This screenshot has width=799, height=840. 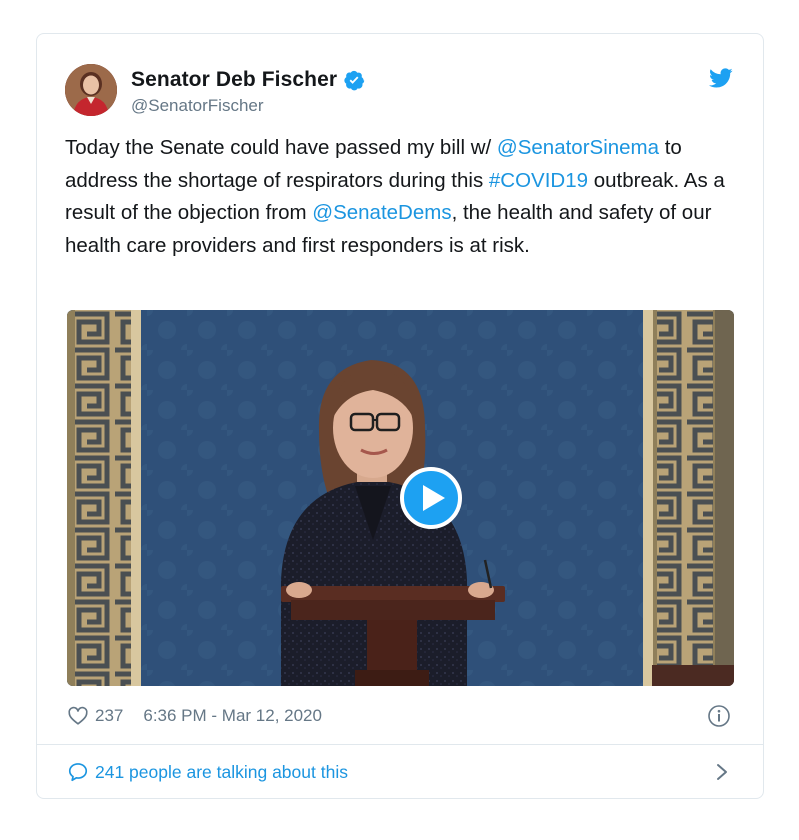 What do you see at coordinates (578, 147) in the screenshot?
I see `mention-senatorsinema-link: @SenatorSinema` at bounding box center [578, 147].